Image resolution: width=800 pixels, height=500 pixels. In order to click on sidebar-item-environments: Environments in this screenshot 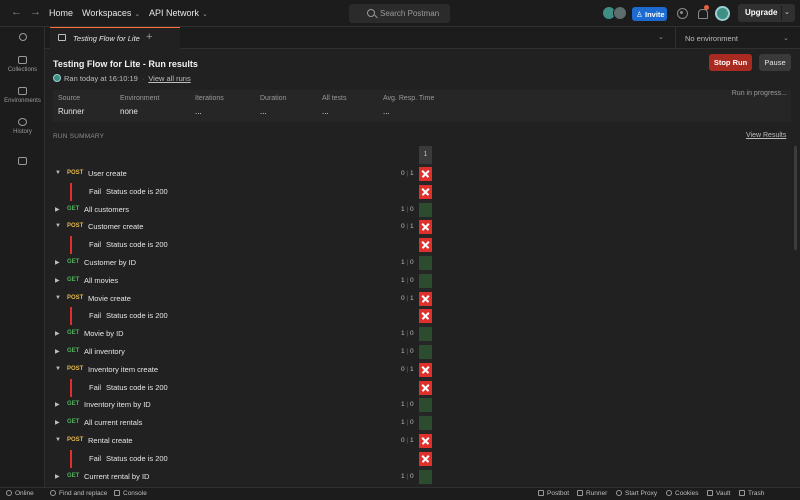, I will do `click(22, 95)`.